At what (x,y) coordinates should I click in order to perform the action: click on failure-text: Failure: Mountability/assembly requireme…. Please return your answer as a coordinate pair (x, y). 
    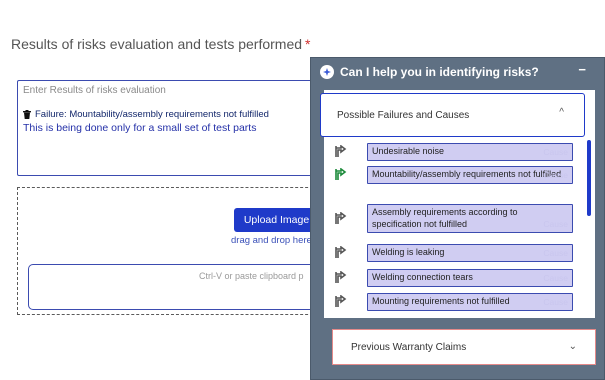
    Looking at the image, I should click on (152, 114).